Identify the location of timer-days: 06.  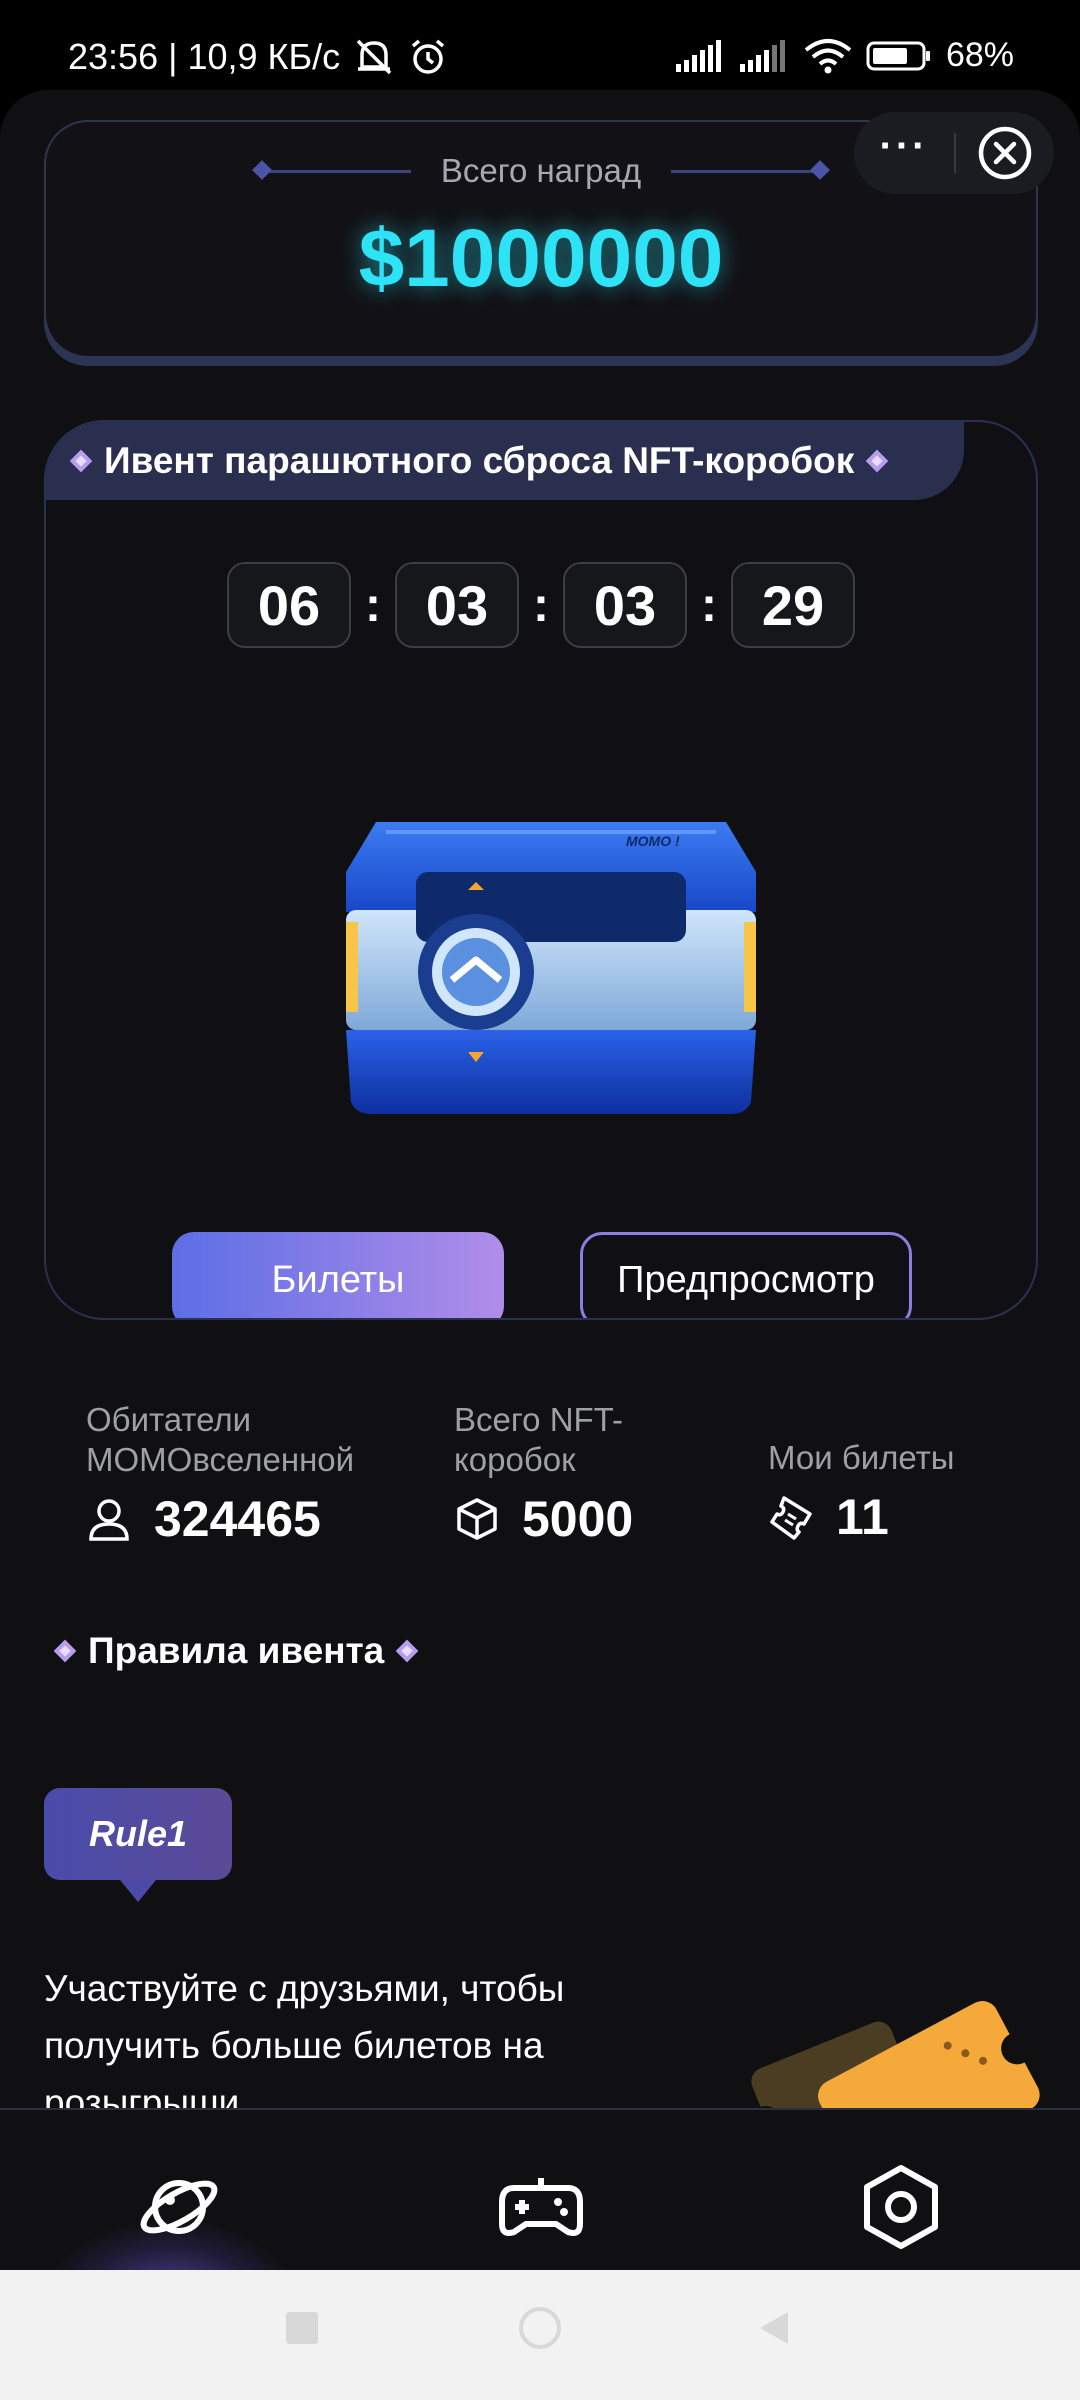
(289, 605).